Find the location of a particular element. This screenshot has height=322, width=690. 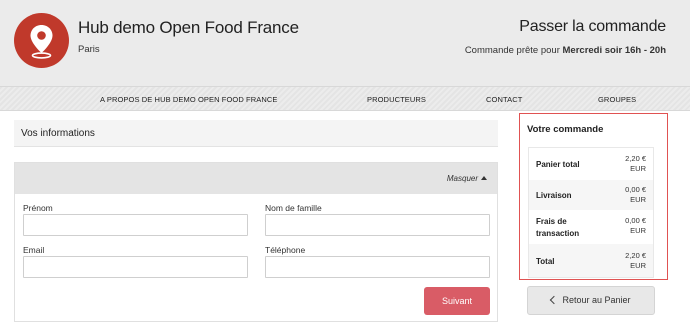

order-row-total: Total 2,20 € EUR is located at coordinates (591, 260).